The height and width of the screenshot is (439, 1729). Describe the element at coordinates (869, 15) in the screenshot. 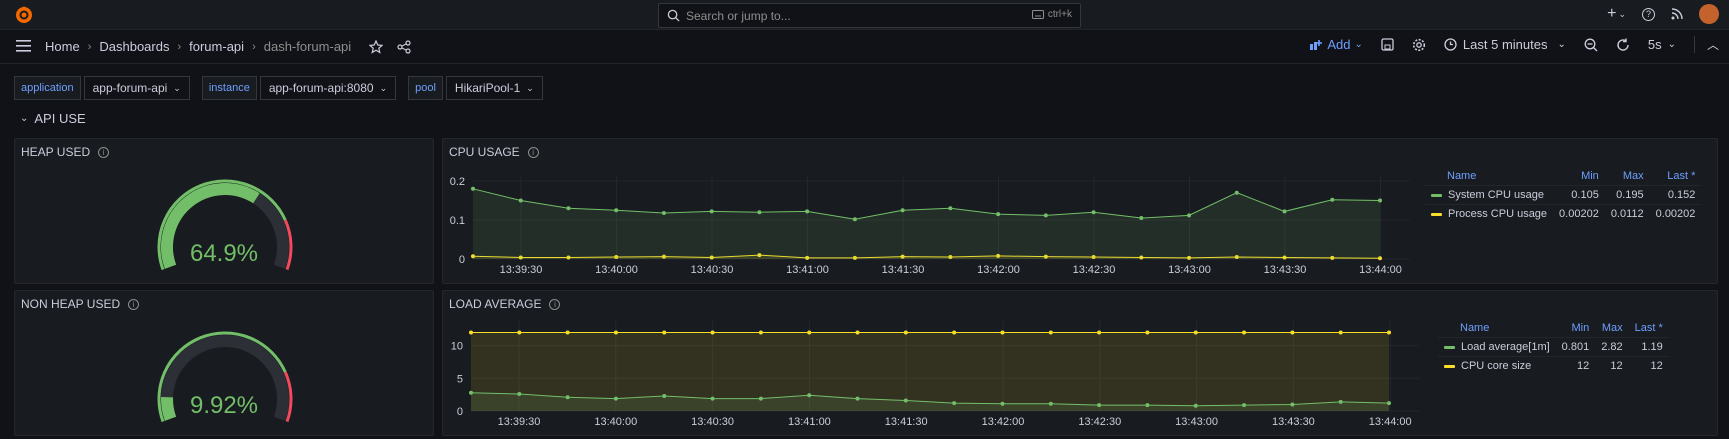

I see `search-input: Search or jump to... ctrl+k` at that location.